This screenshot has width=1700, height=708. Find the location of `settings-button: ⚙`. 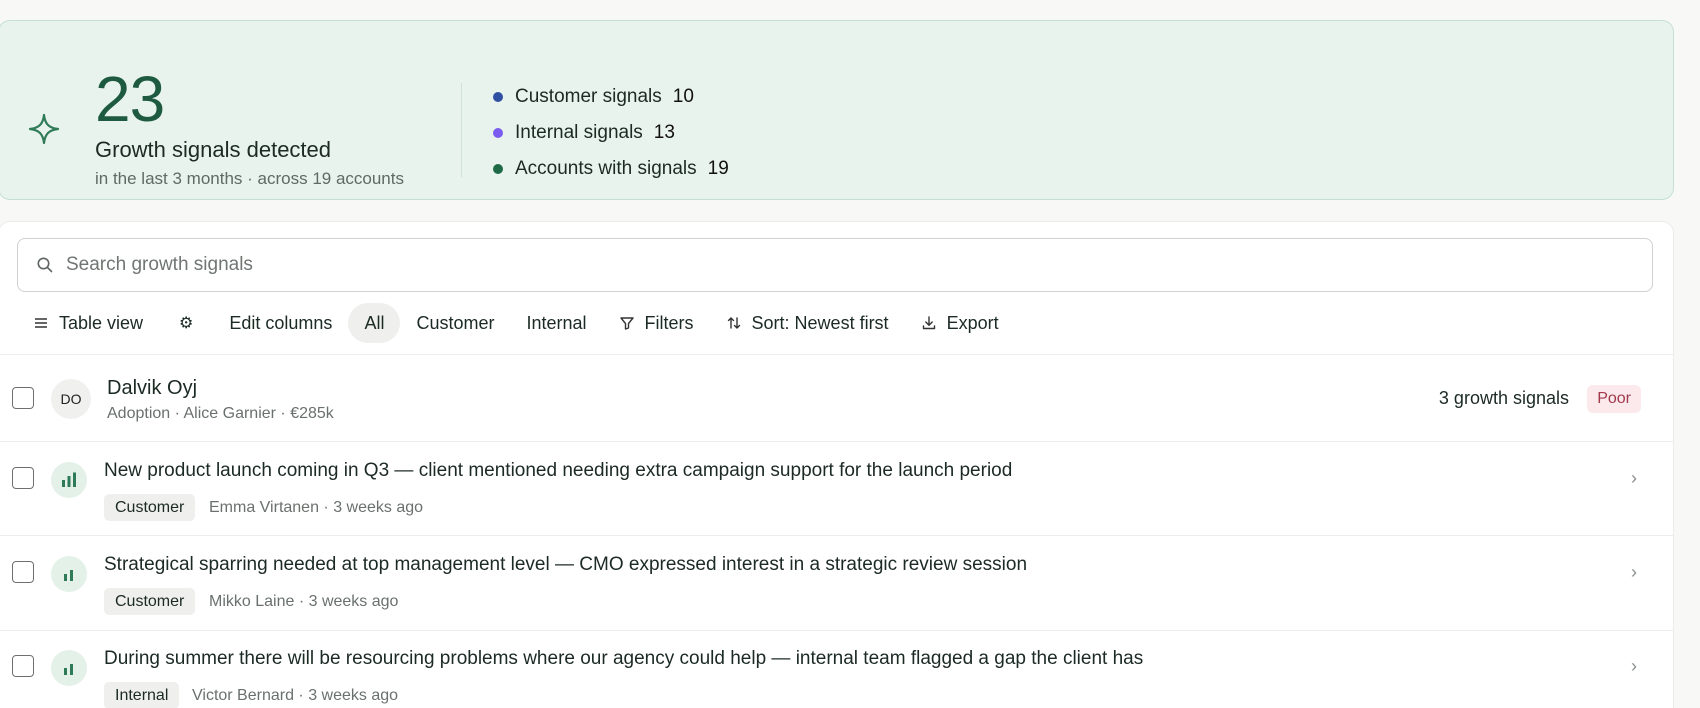

settings-button: ⚙ is located at coordinates (186, 323).